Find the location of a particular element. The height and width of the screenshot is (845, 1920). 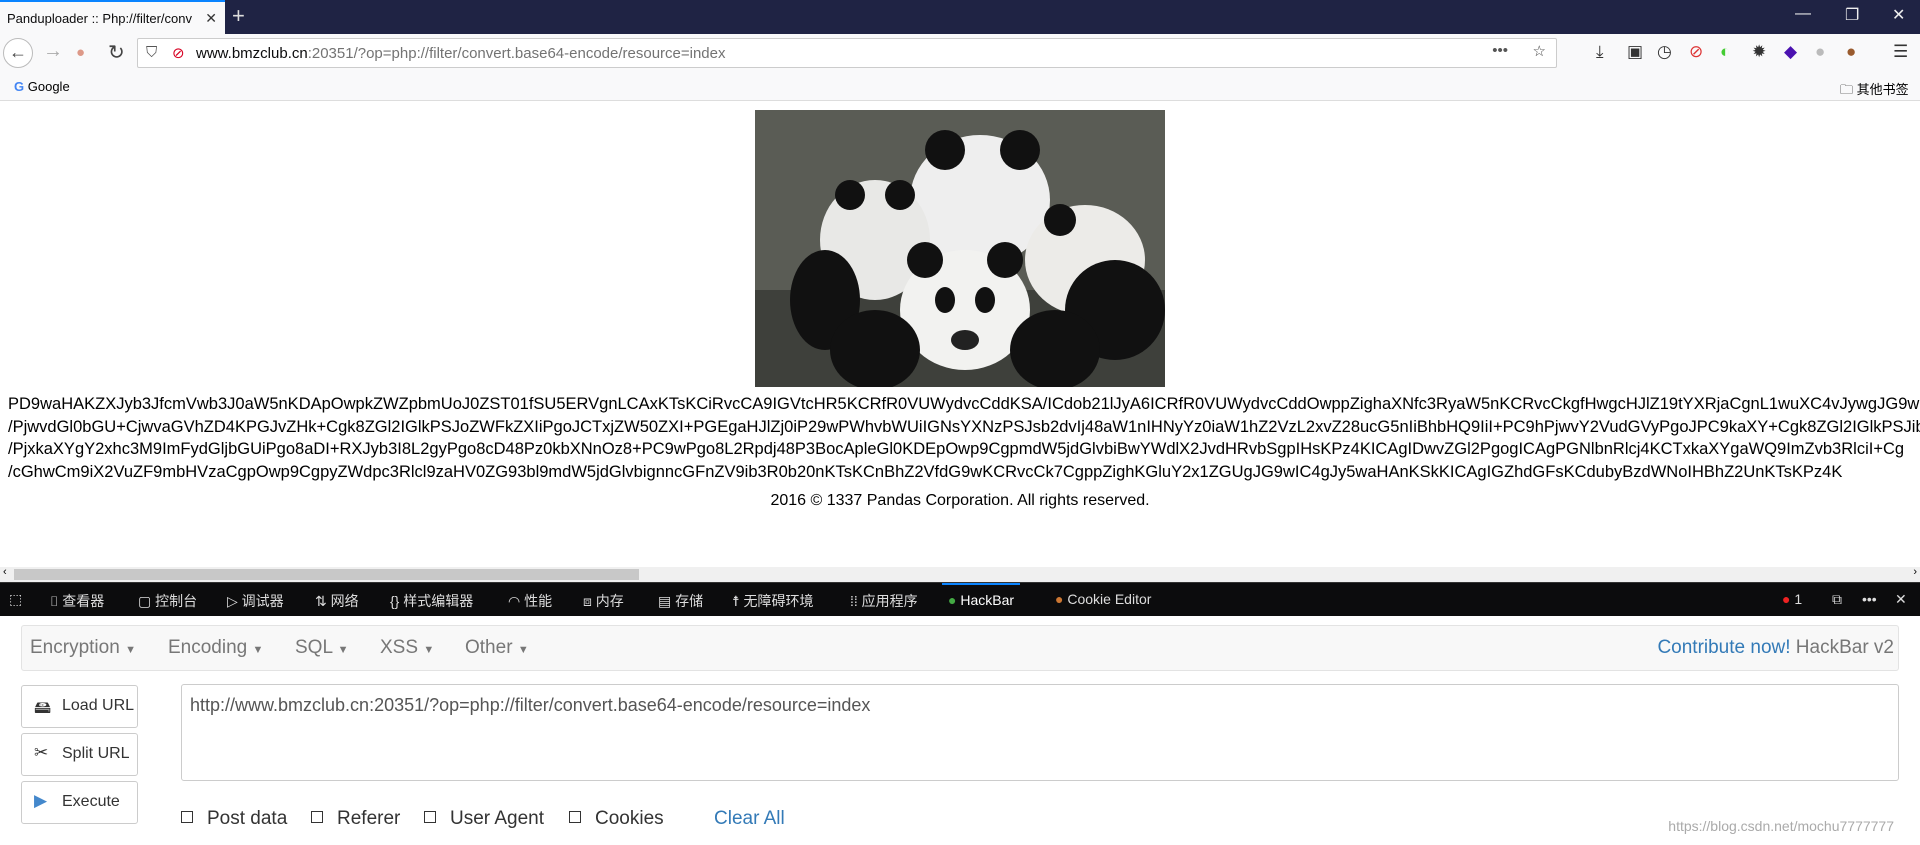

element-picker-icon: ⬚ is located at coordinates (15, 599).